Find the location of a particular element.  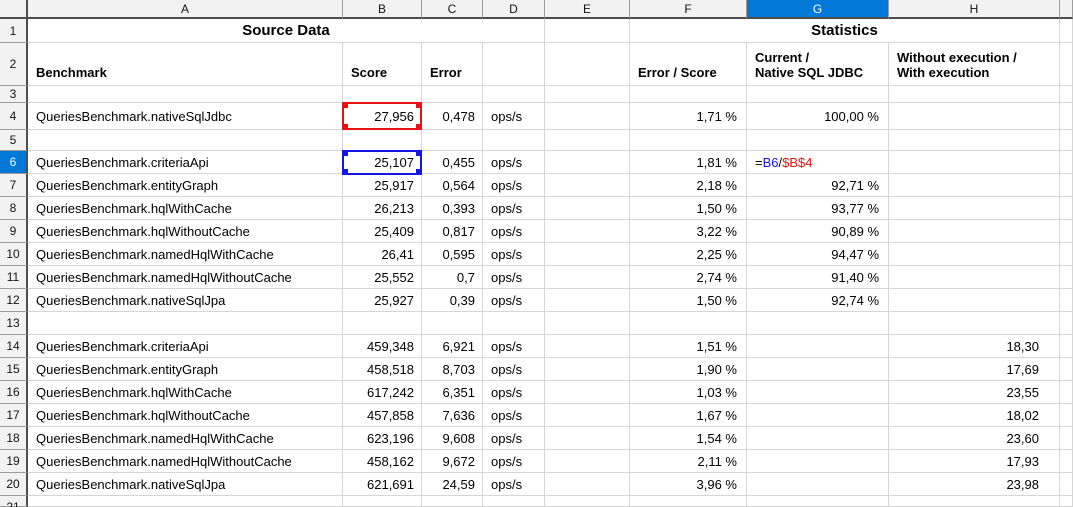

cell-C17: 7,636 is located at coordinates (452, 415).